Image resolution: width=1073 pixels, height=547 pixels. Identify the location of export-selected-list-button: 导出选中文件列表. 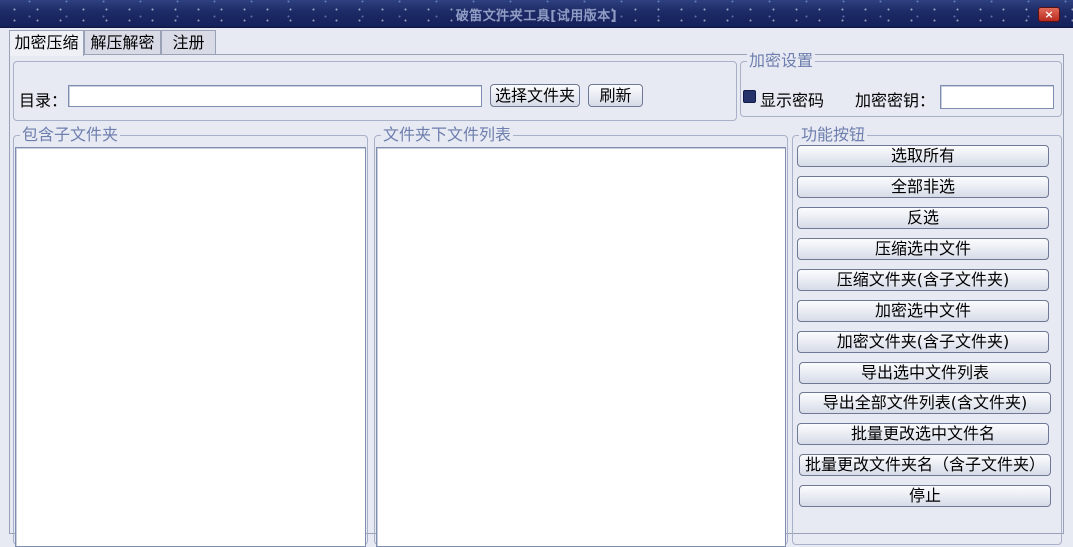
(925, 373).